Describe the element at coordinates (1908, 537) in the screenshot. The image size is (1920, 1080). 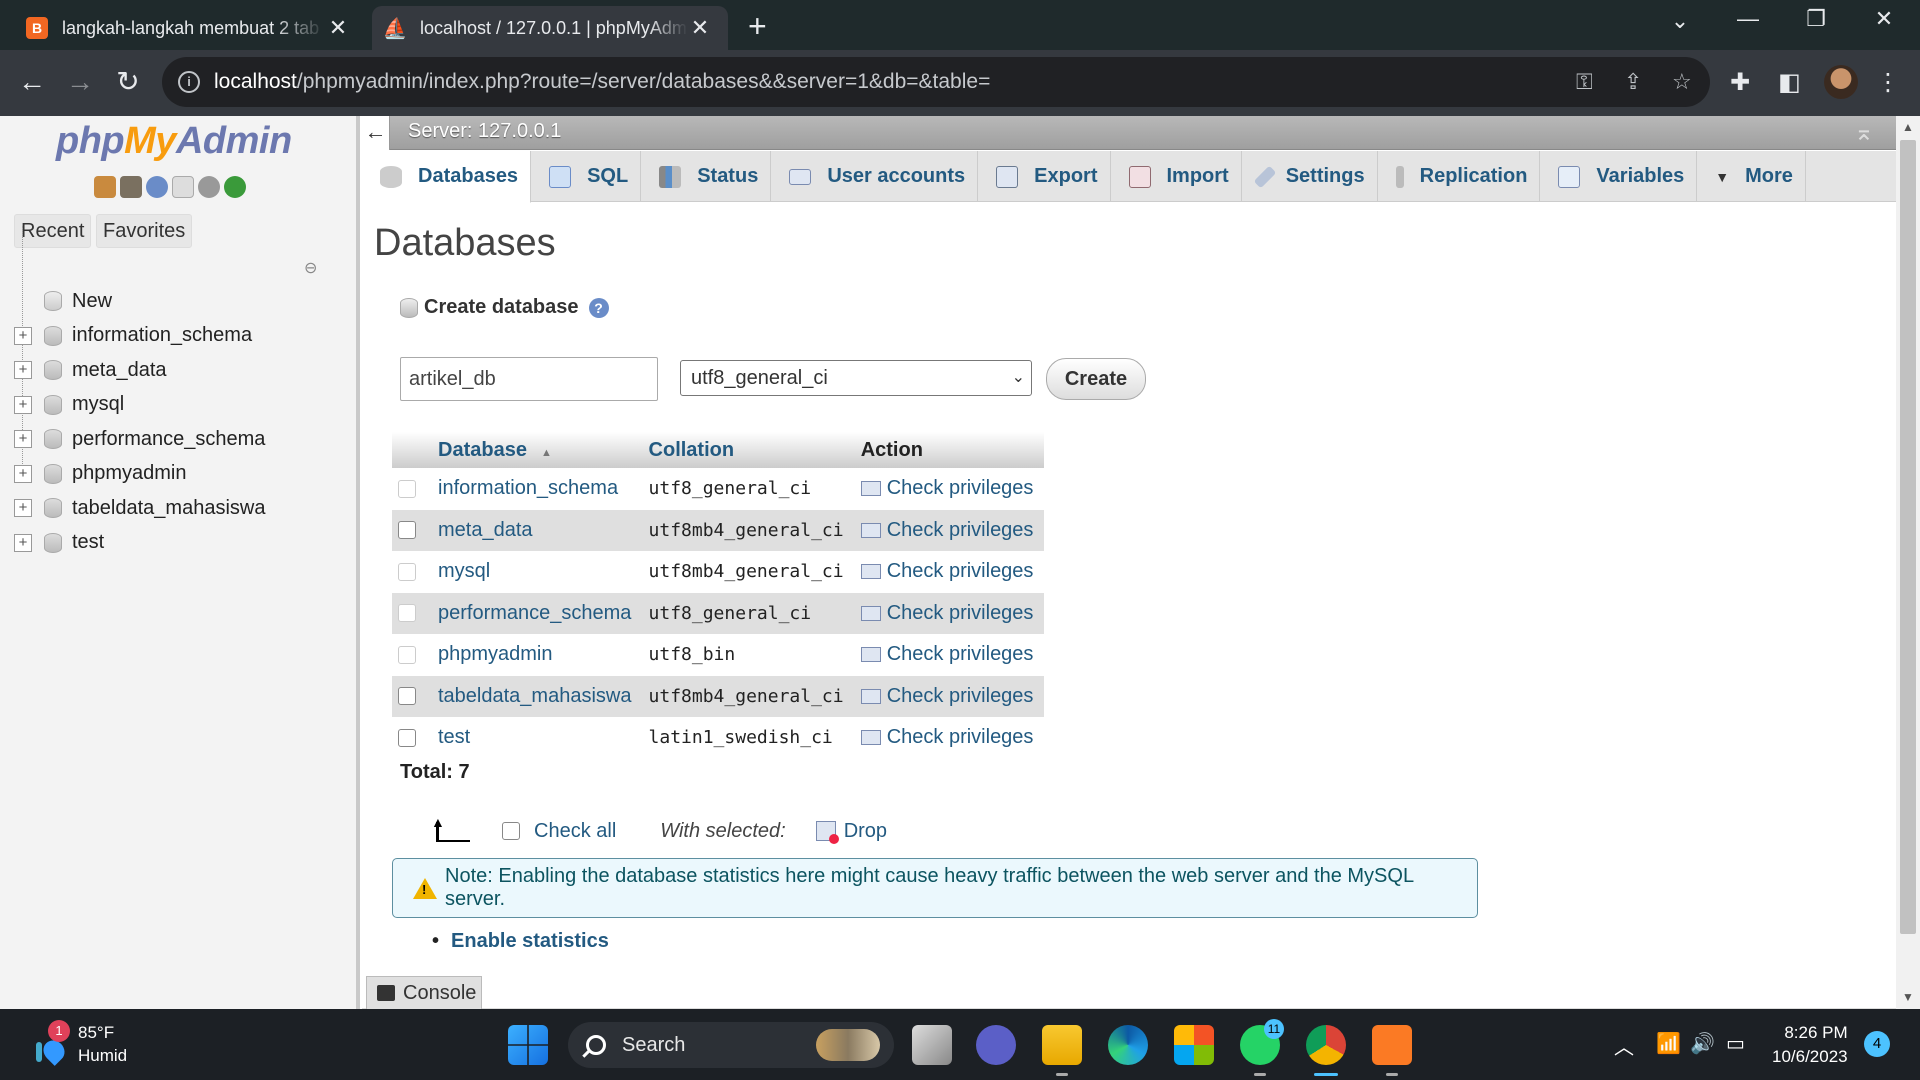
I see `scrollbar-thumb` at that location.